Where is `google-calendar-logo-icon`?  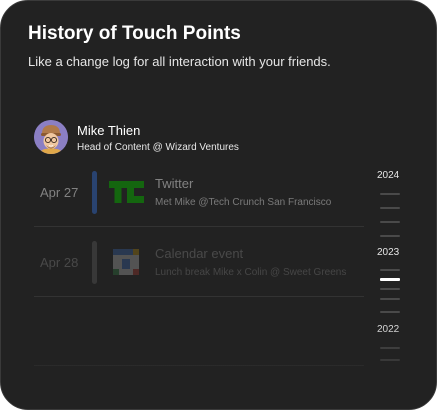
google-calendar-logo-icon is located at coordinates (127, 262).